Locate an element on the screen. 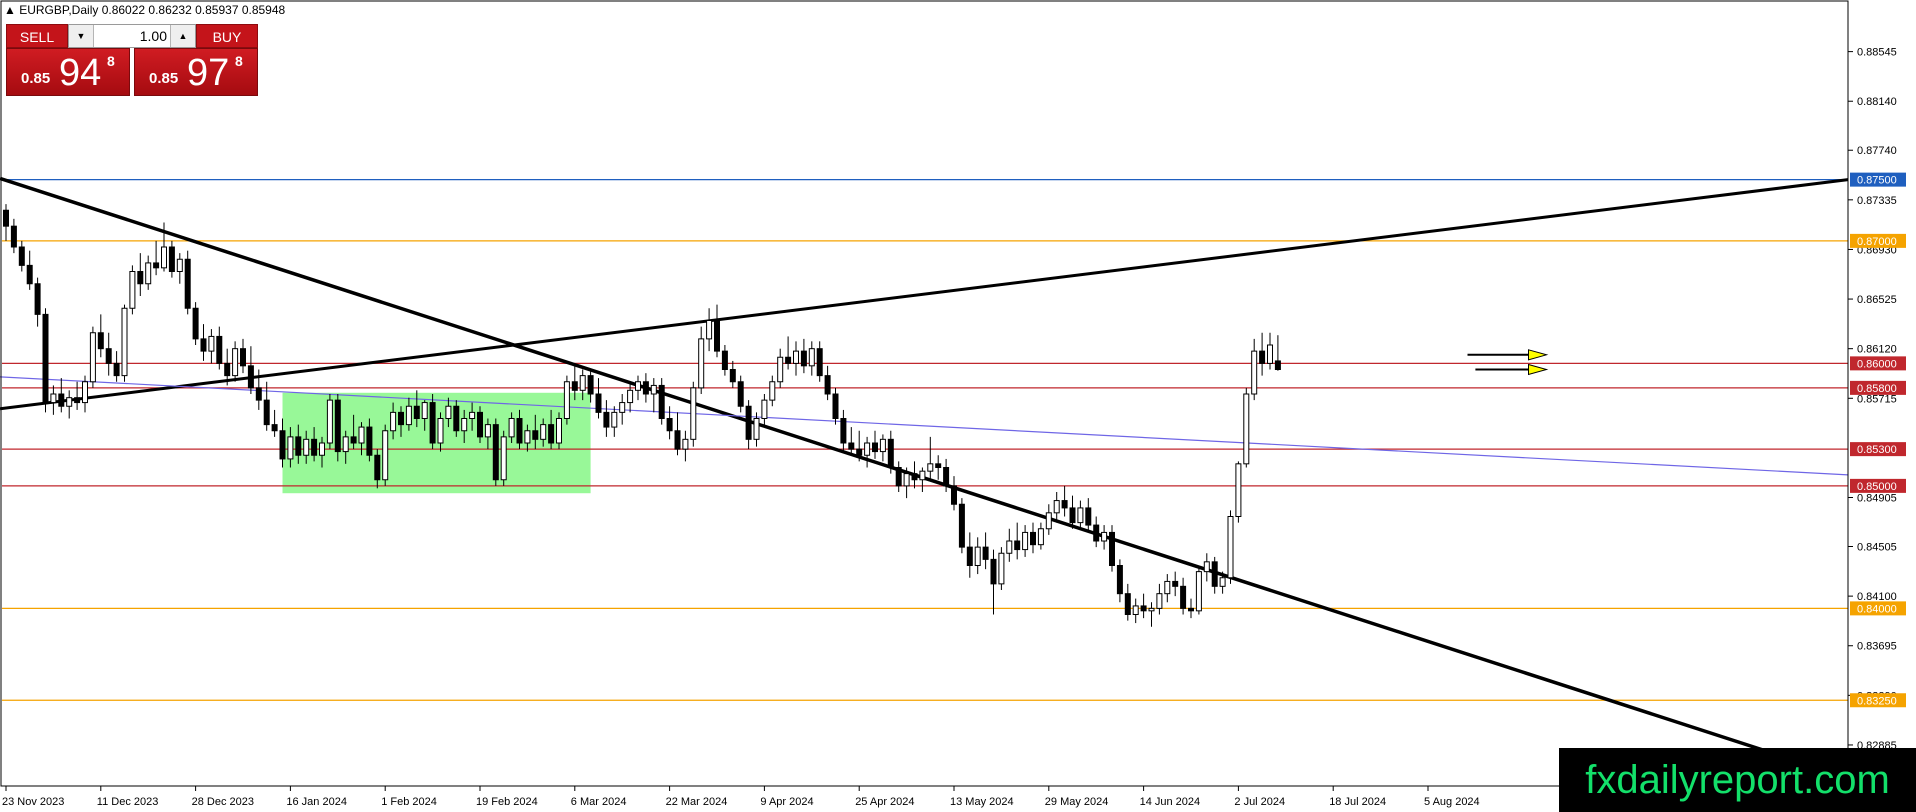 Image resolution: width=1916 pixels, height=812 pixels. x-axis-tick-label: 9 Apr 2024 is located at coordinates (786, 802).